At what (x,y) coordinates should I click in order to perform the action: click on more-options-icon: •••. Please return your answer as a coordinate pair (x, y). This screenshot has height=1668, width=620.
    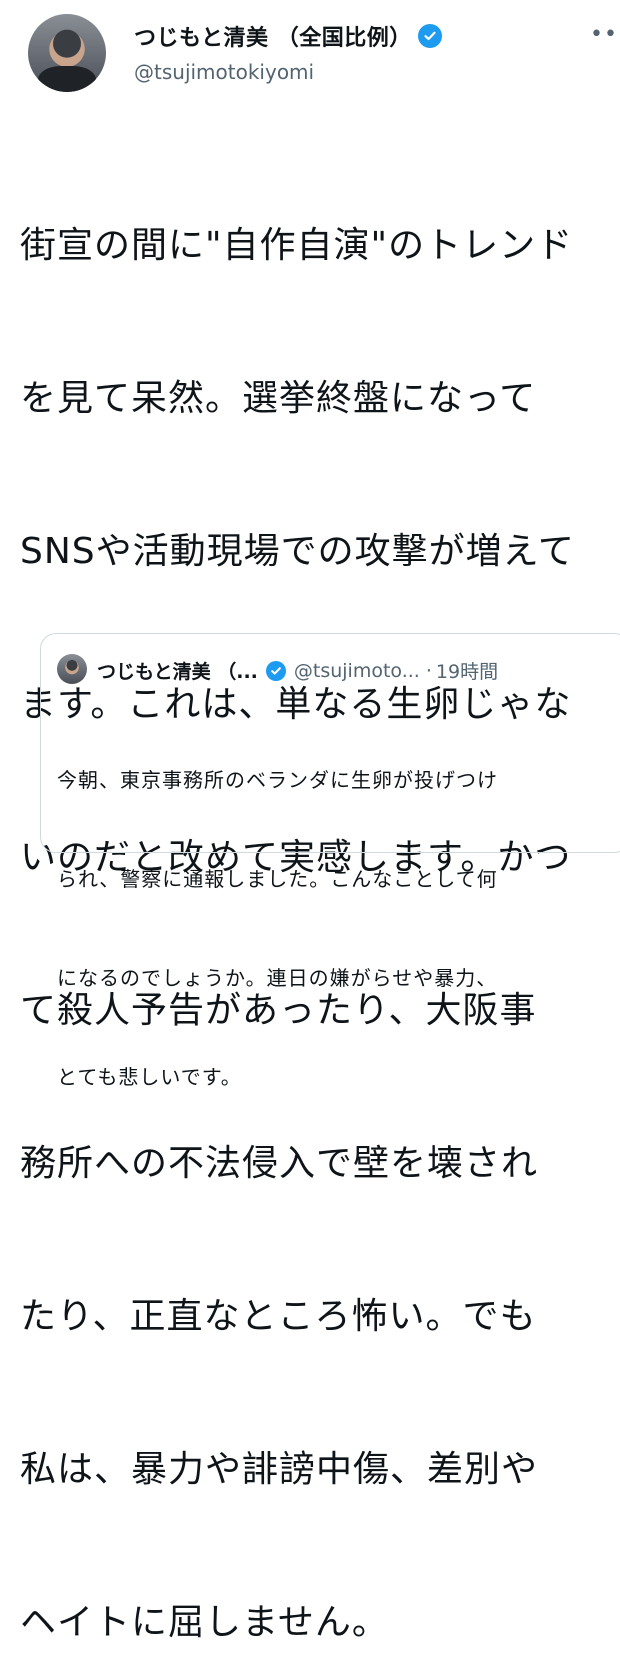
    Looking at the image, I should click on (605, 34).